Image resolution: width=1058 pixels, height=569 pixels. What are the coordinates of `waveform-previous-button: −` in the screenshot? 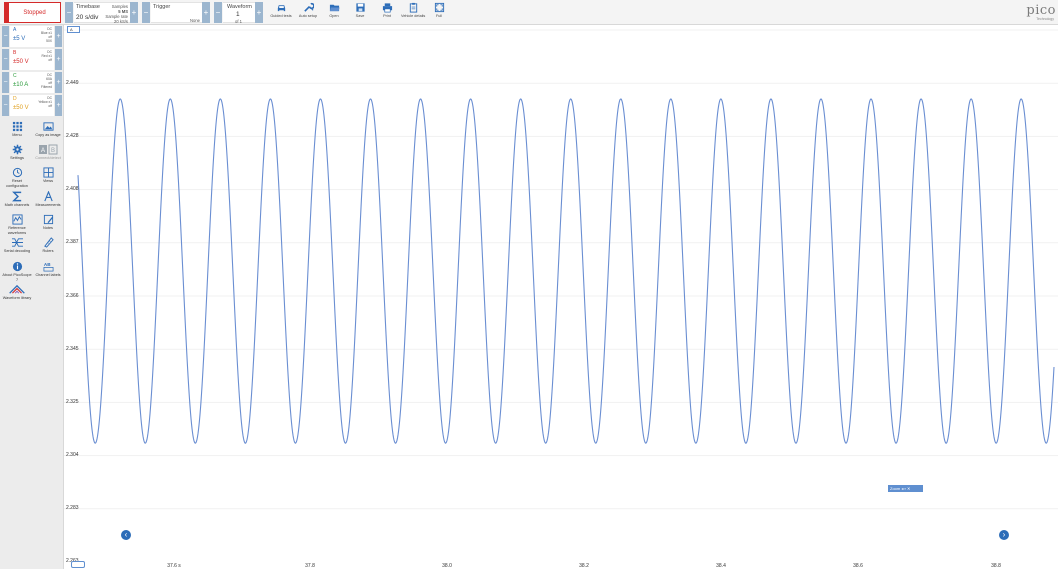 It's located at (218, 12).